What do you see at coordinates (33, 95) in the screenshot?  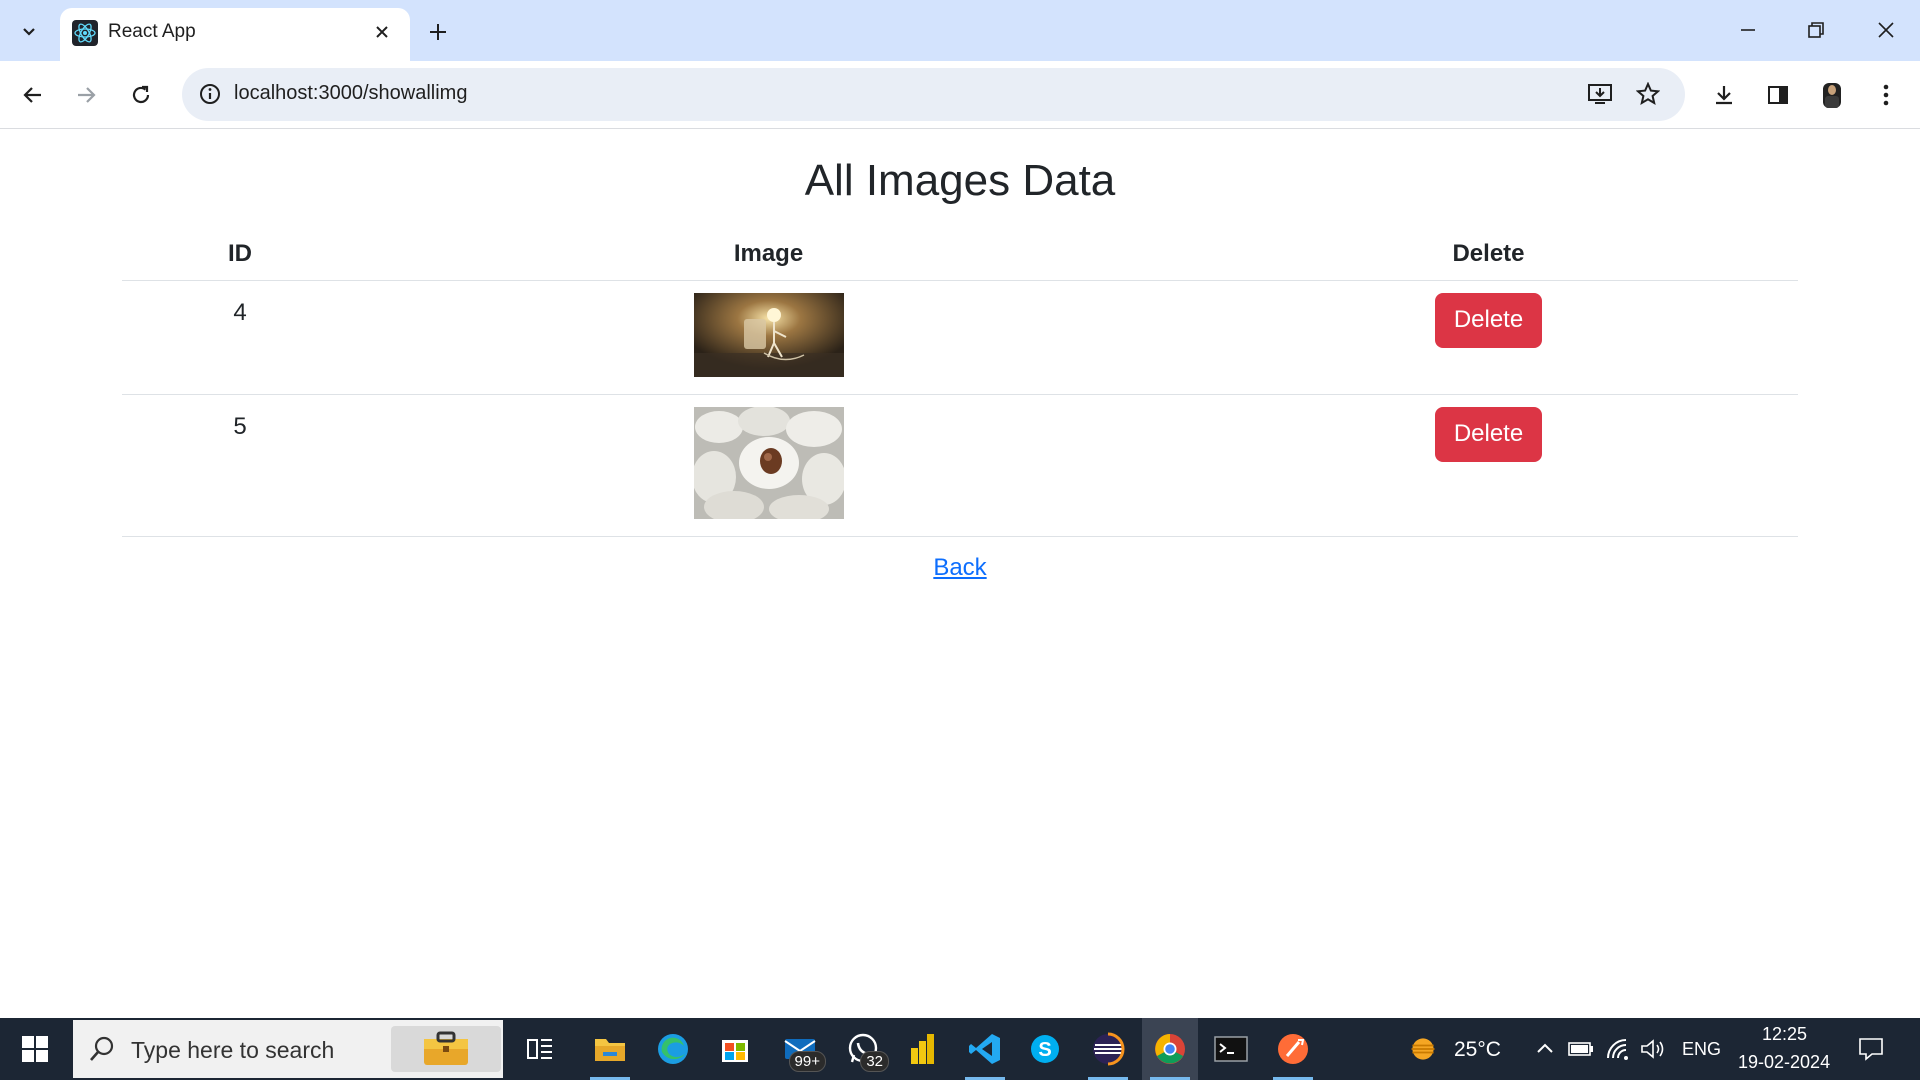 I see `back-arrow-icon` at bounding box center [33, 95].